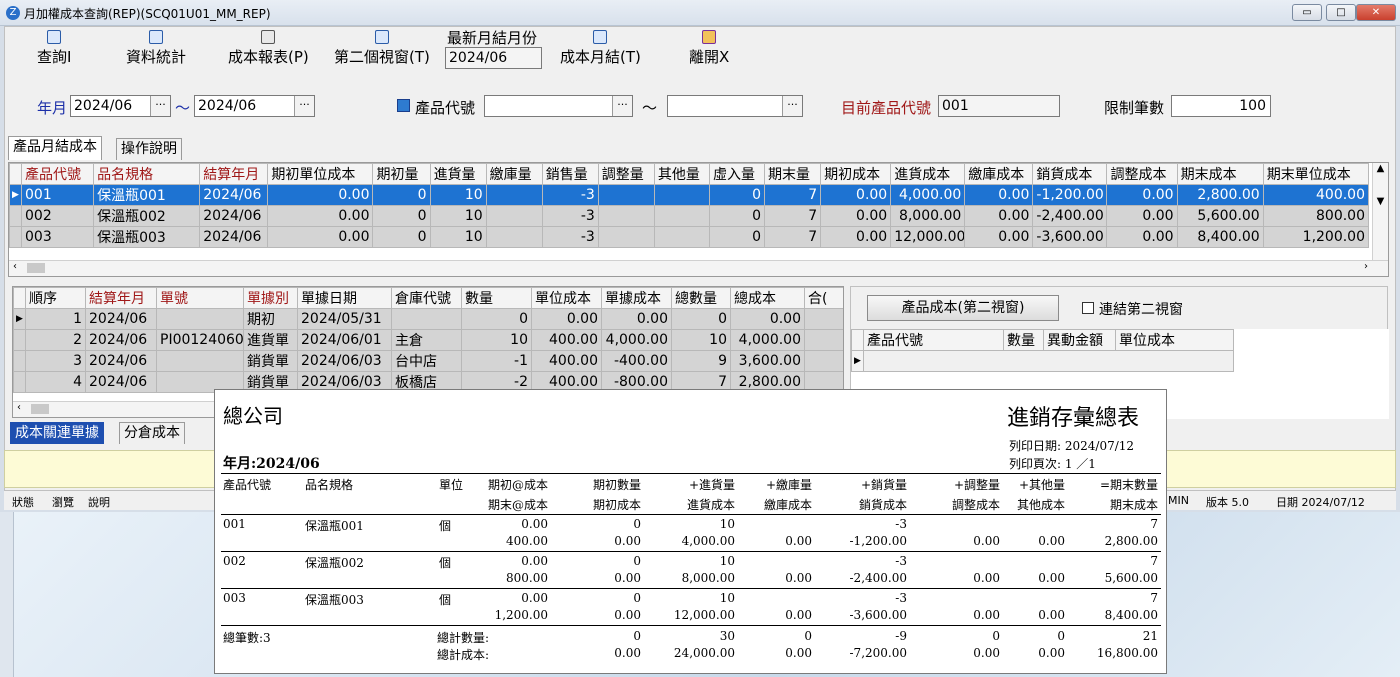 Image resolution: width=1400 pixels, height=677 pixels. What do you see at coordinates (709, 48) in the screenshot?
I see `exit-button: 離開X` at bounding box center [709, 48].